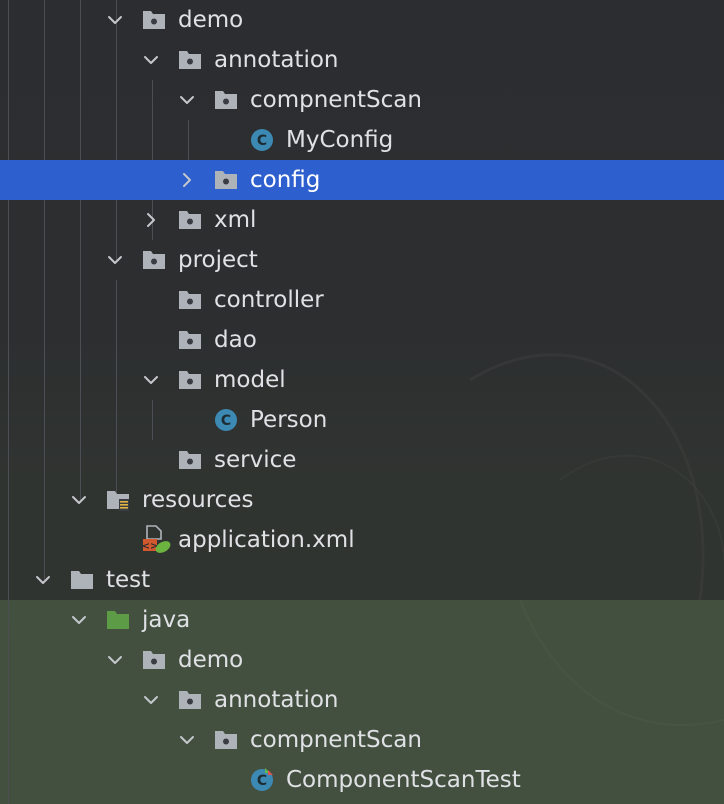 This screenshot has width=724, height=804. Describe the element at coordinates (198, 500) in the screenshot. I see `tree-row-label: resources` at that location.